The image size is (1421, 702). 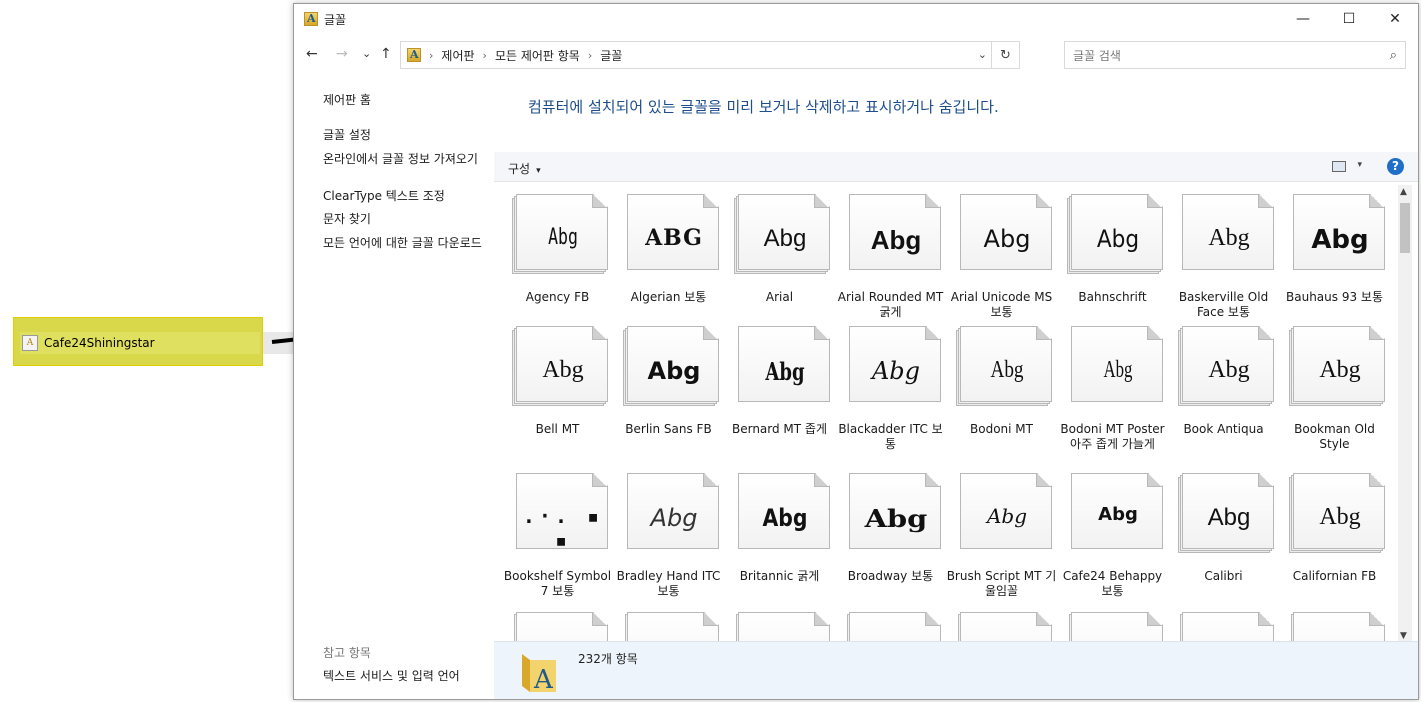 I want to click on font-sample: ABG, so click(x=674, y=238).